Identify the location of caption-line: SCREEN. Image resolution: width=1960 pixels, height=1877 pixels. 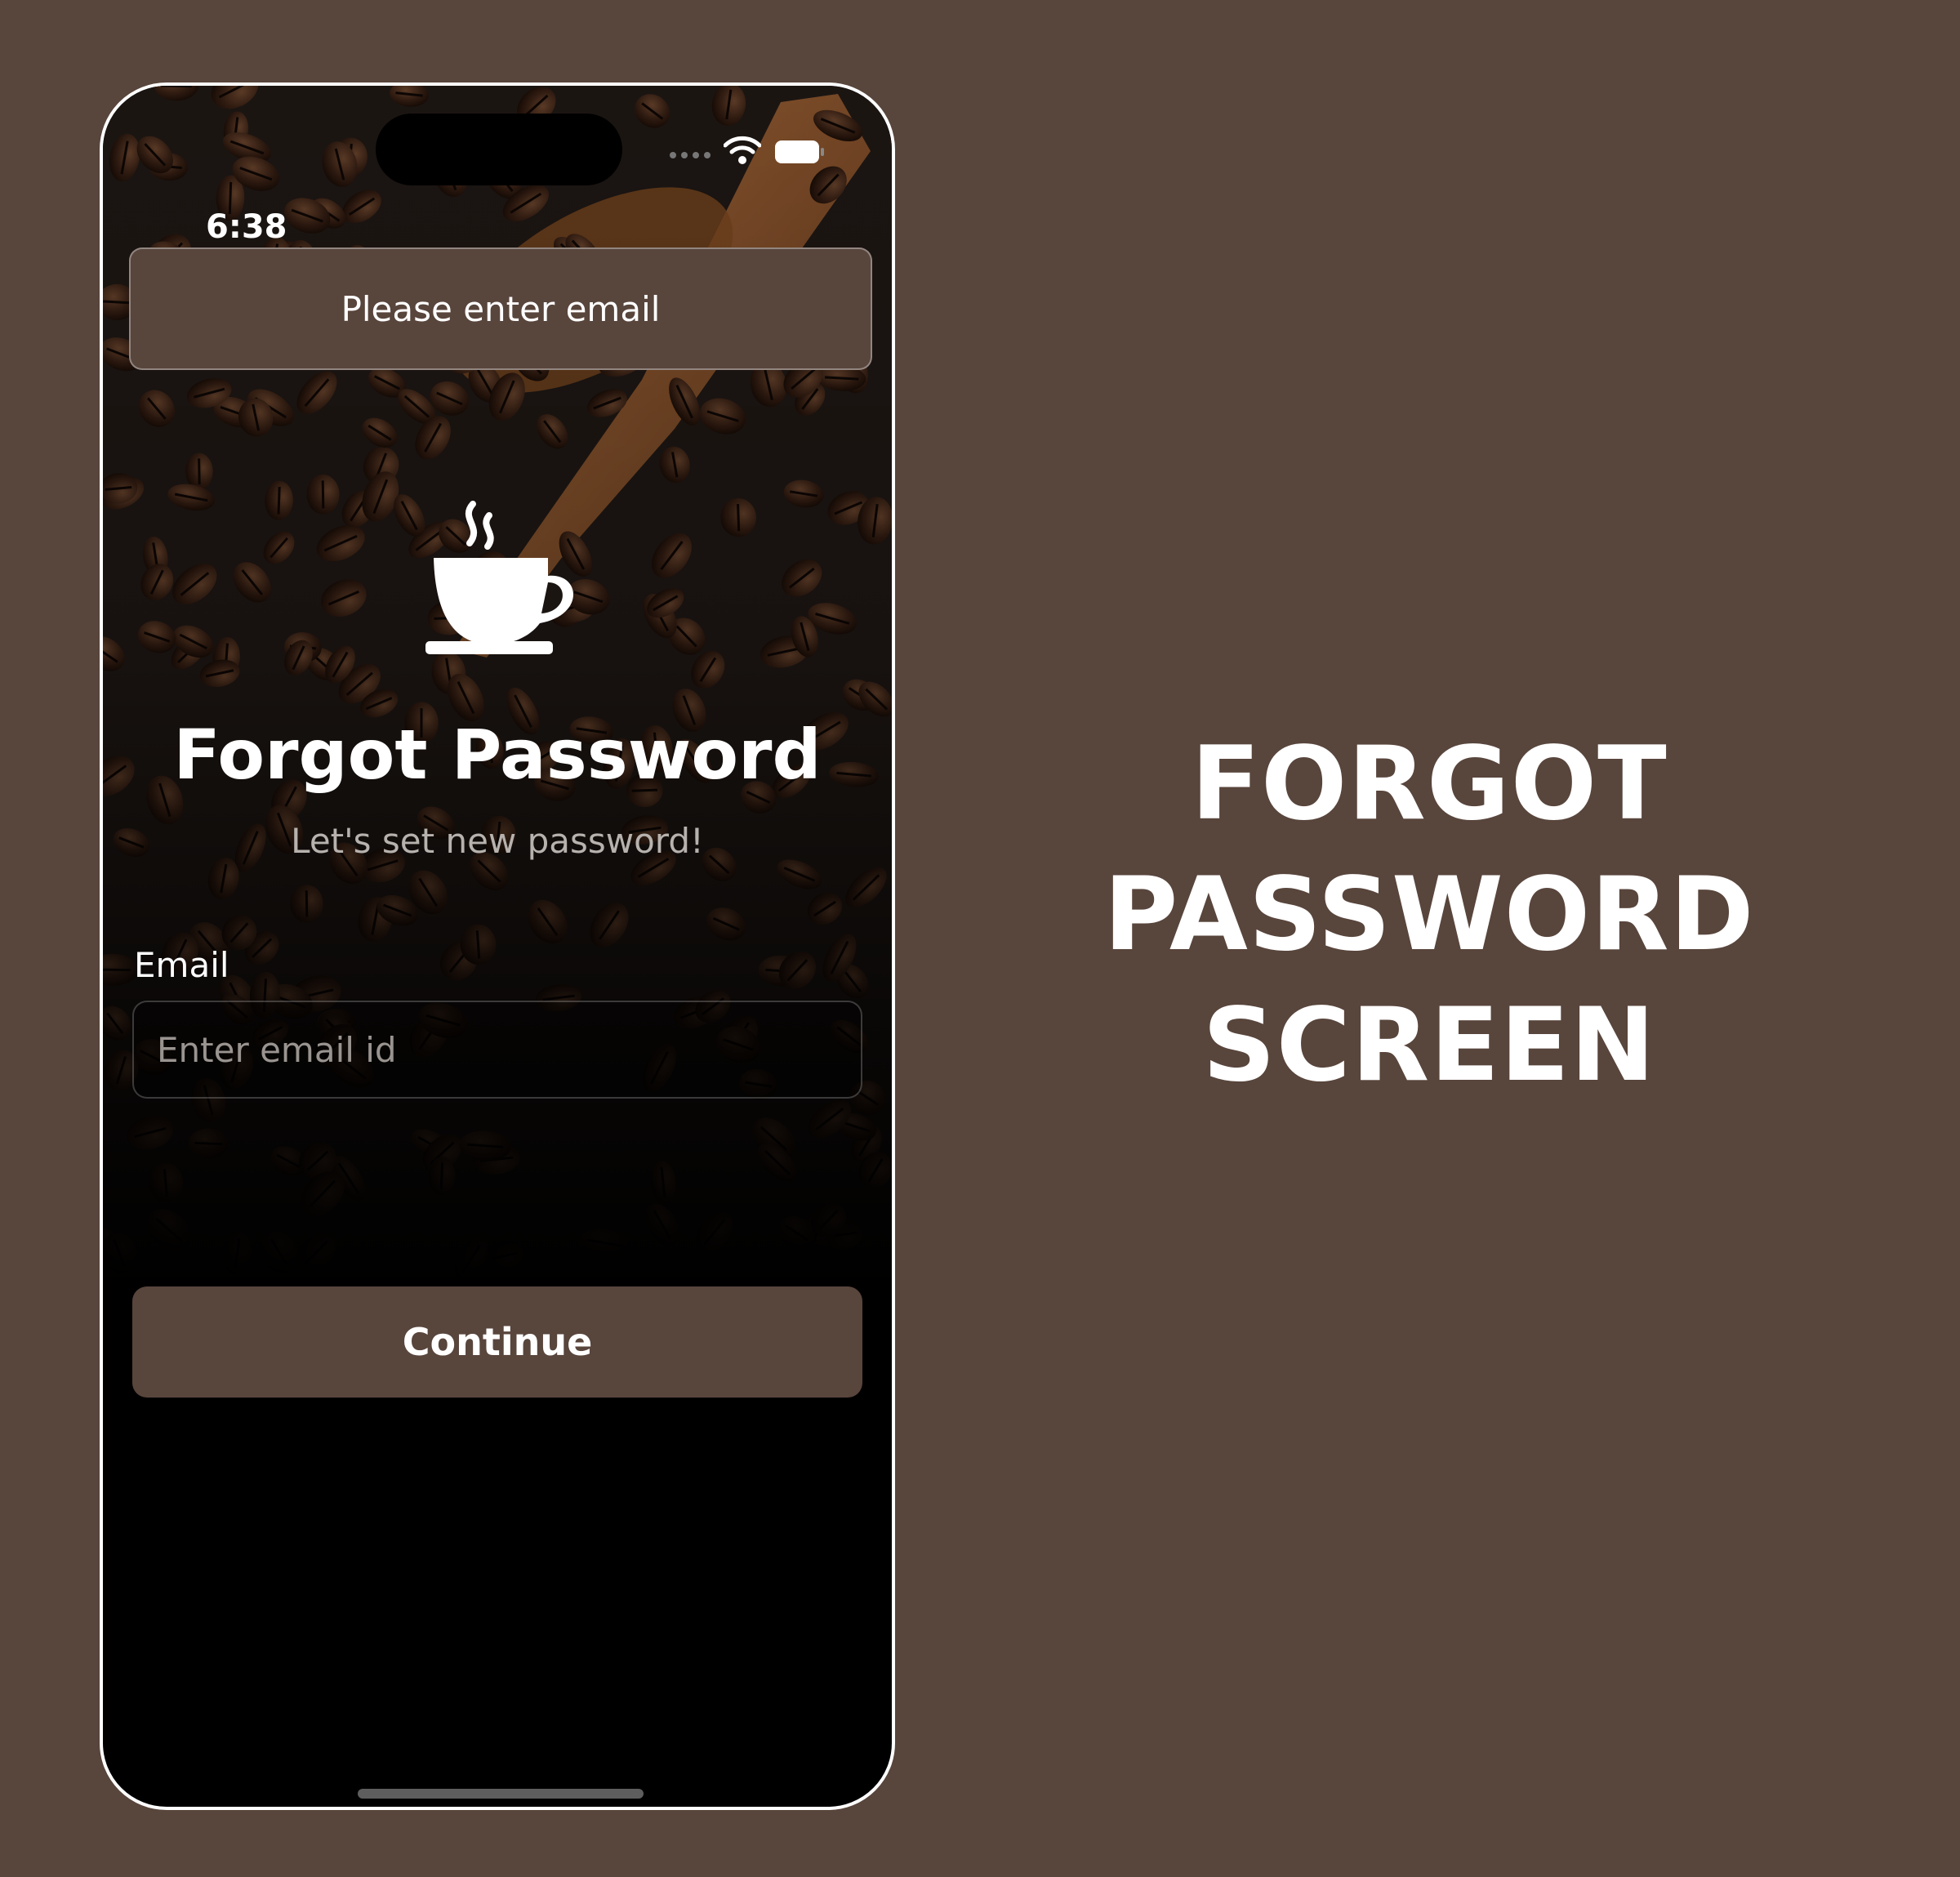
(1429, 1045).